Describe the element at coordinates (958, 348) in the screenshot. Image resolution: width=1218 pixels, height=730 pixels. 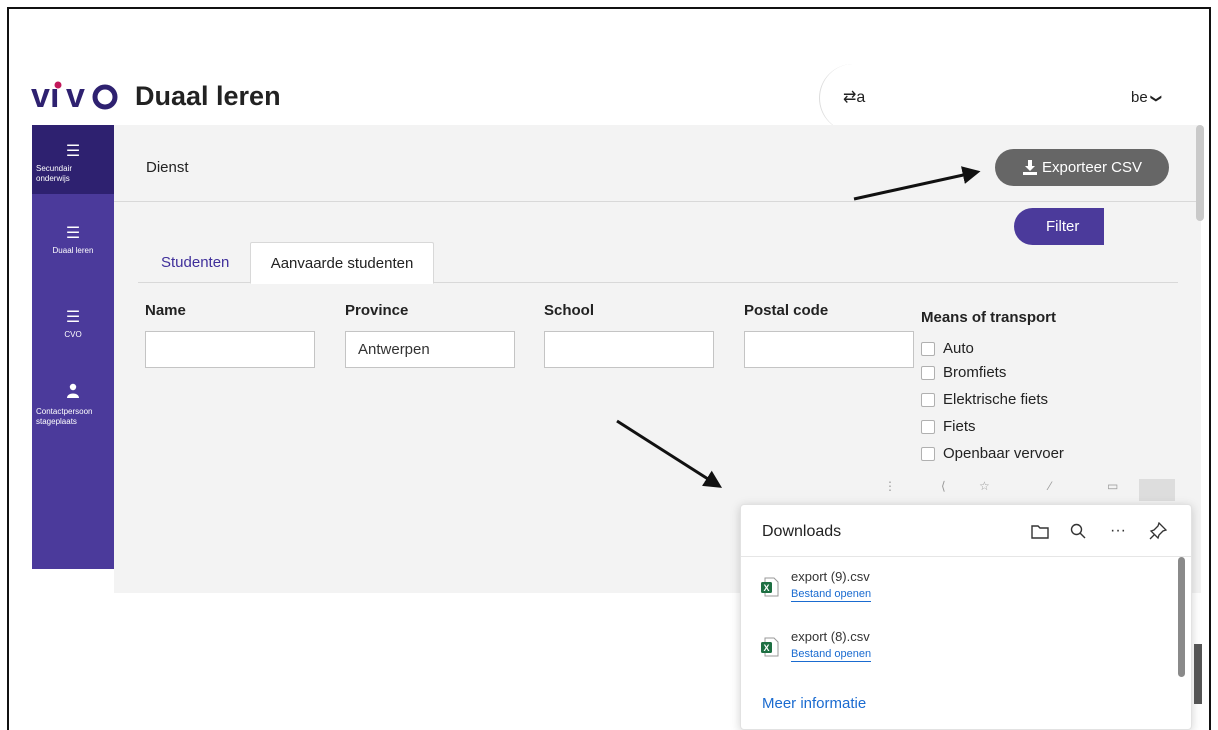
I see `option-label: Auto` at that location.